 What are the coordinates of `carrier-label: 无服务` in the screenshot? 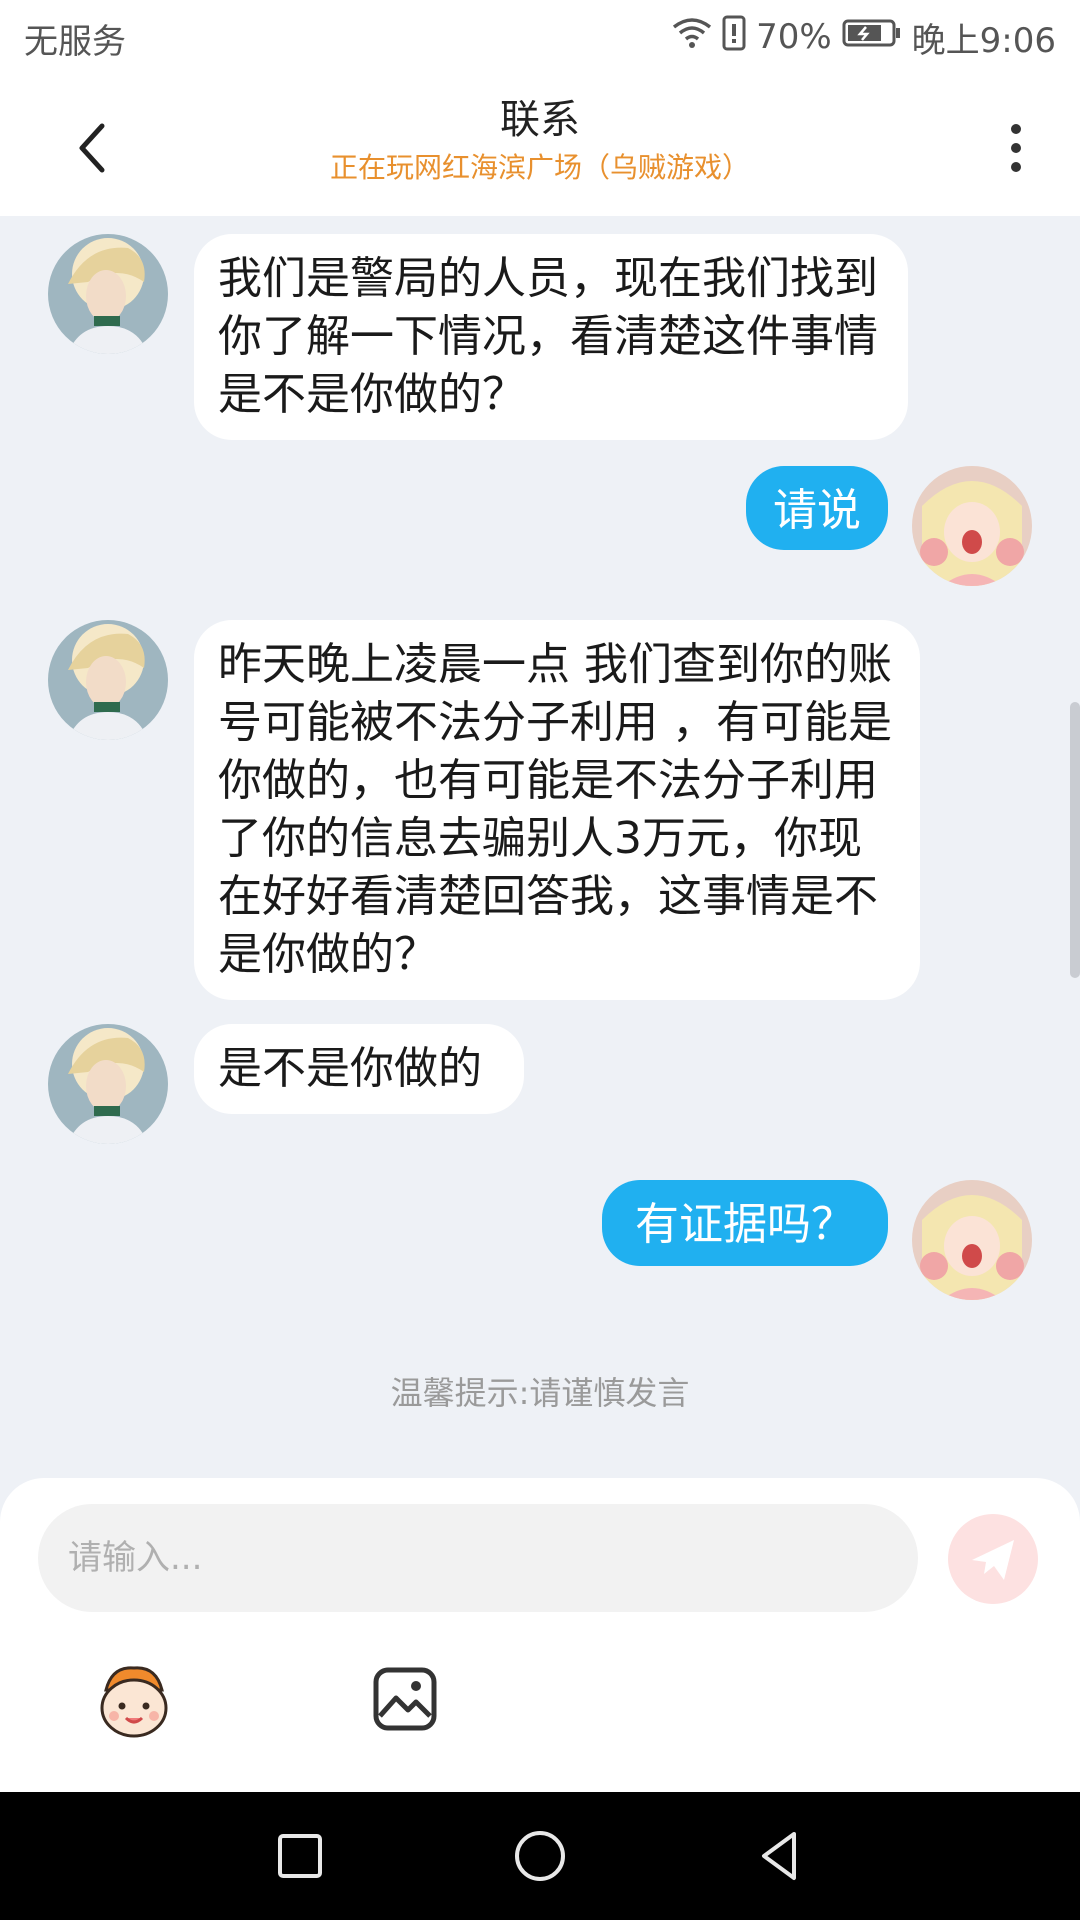 It's located at (75, 42).